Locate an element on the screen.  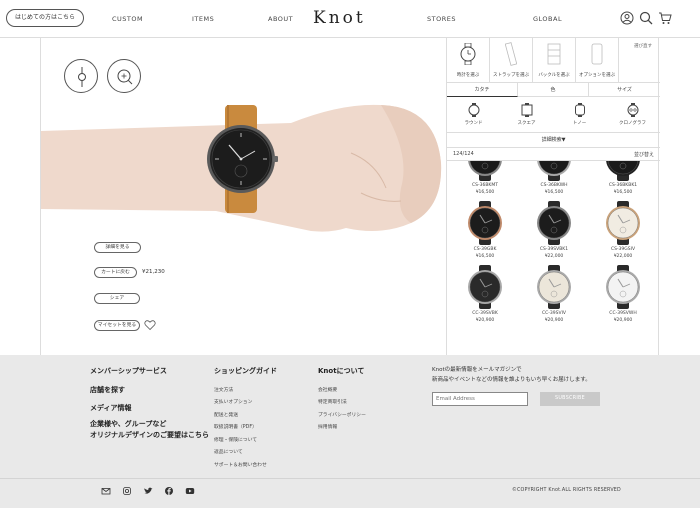
footer-link: サポート＆お問い合わせ is located at coordinates (240, 464).